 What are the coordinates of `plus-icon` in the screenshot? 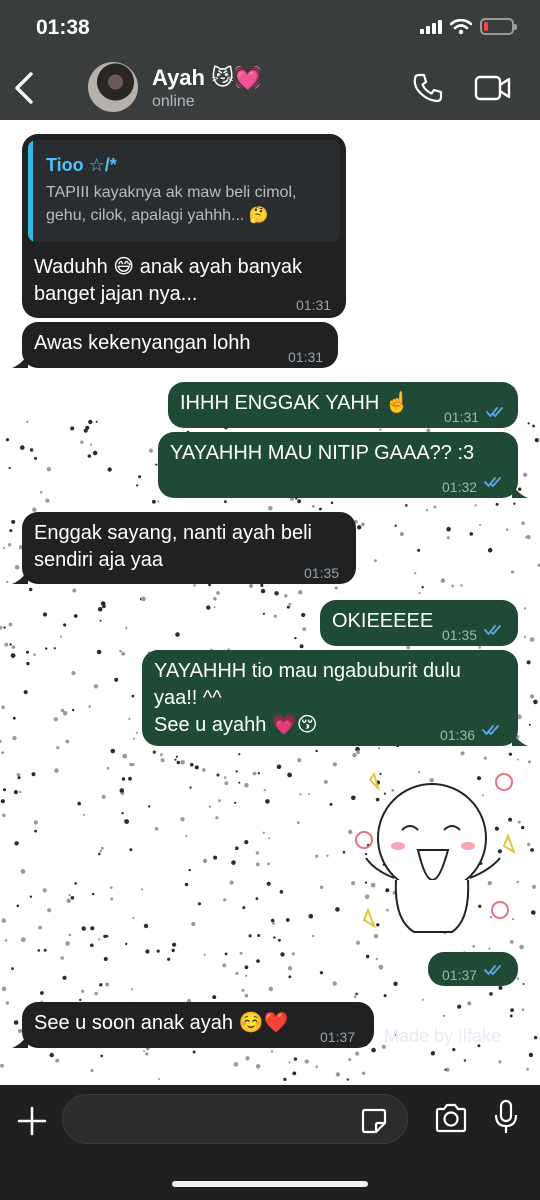 It's located at (32, 1121).